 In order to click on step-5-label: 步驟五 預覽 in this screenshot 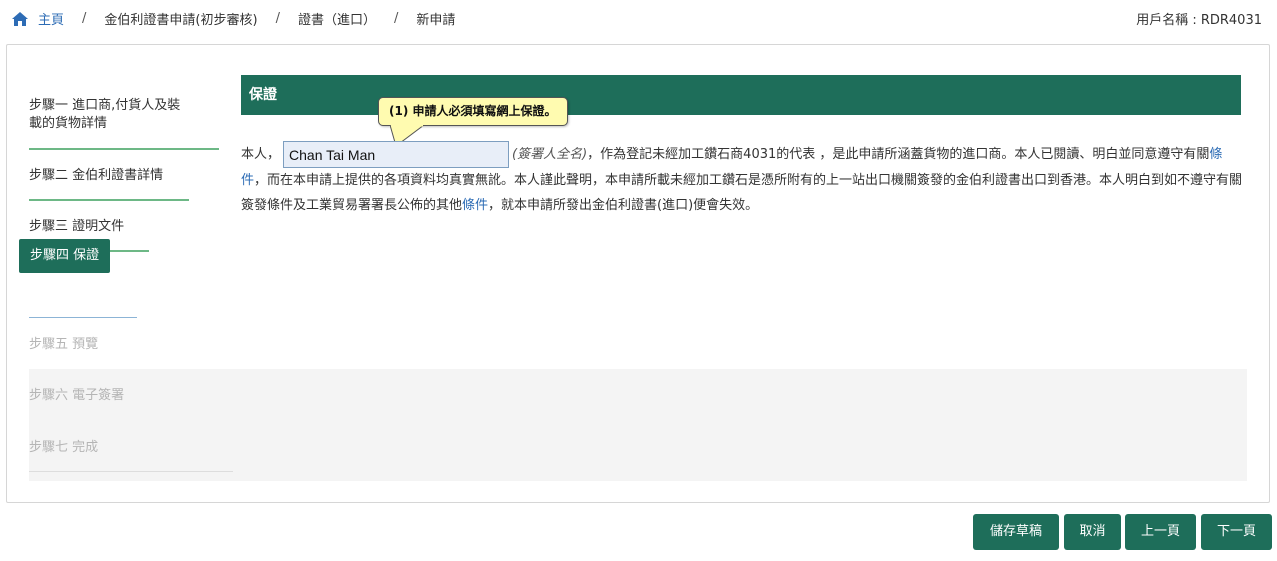, I will do `click(64, 344)`.